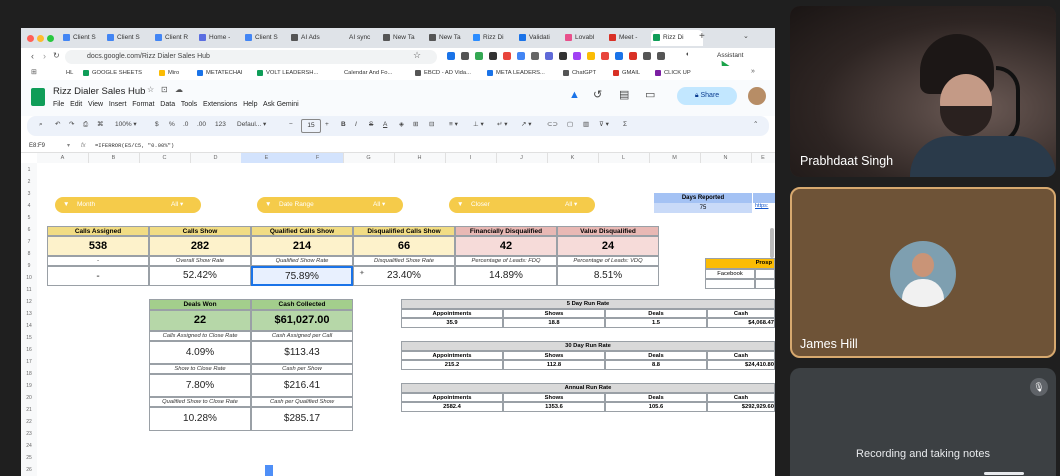 Image resolution: width=1060 pixels, height=476 pixels. Describe the element at coordinates (30, 38) in the screenshot. I see `close-window-icon` at that location.